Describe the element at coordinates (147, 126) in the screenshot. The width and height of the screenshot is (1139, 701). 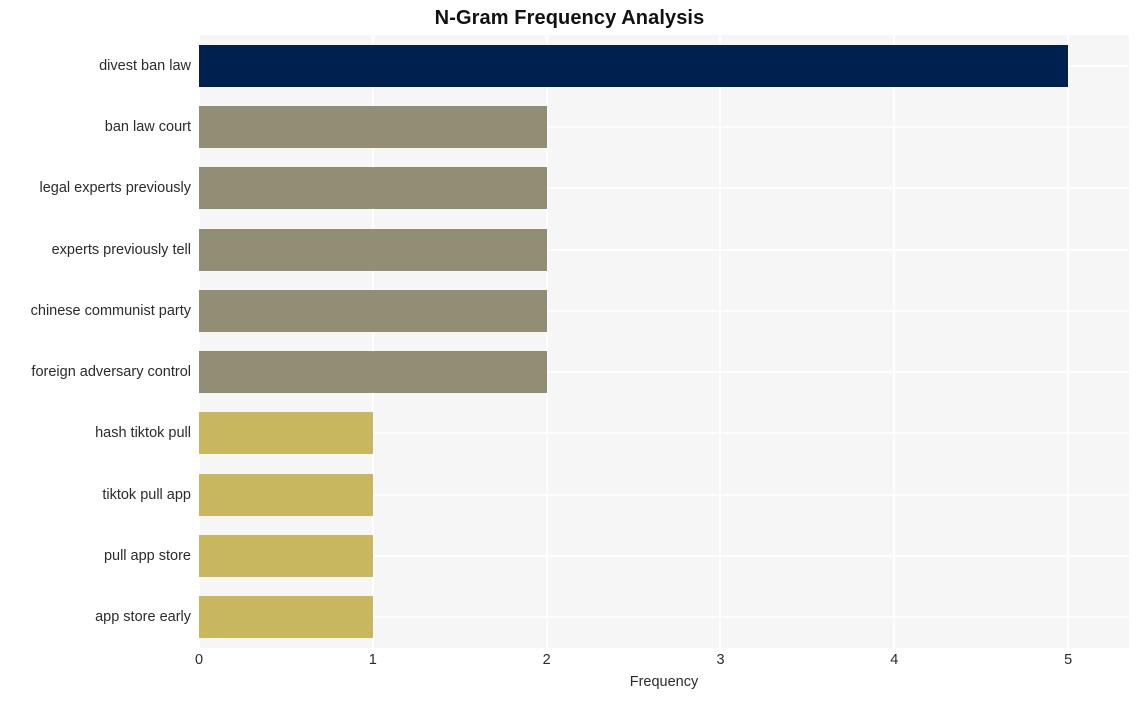
I see `y-axis-tick-label: ban law court` at that location.